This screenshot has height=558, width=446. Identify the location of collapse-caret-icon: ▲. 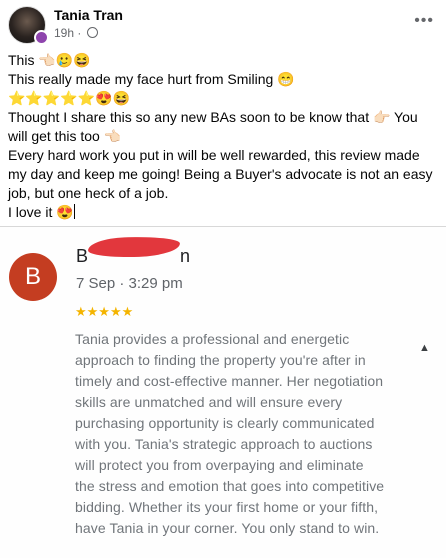
(424, 348).